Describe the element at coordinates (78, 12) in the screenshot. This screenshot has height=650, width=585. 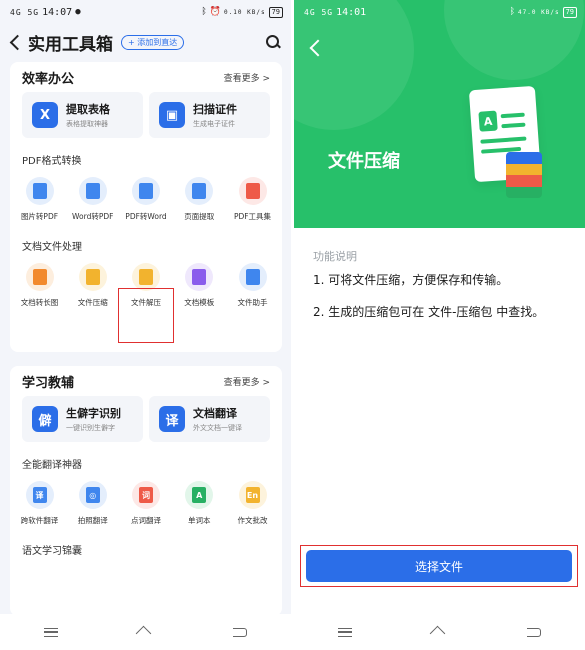
I see `chat-icon: ●` at that location.